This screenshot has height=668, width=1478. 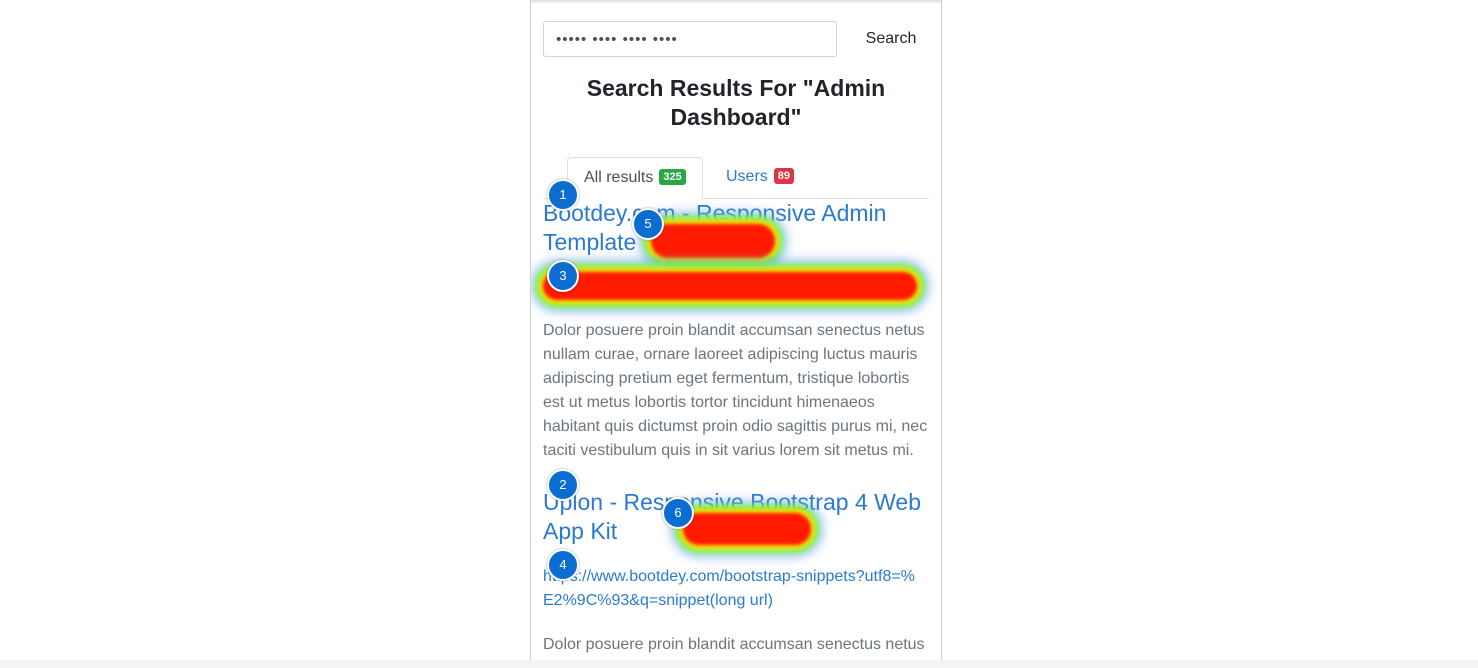 I want to click on search-button: Search, so click(x=891, y=39).